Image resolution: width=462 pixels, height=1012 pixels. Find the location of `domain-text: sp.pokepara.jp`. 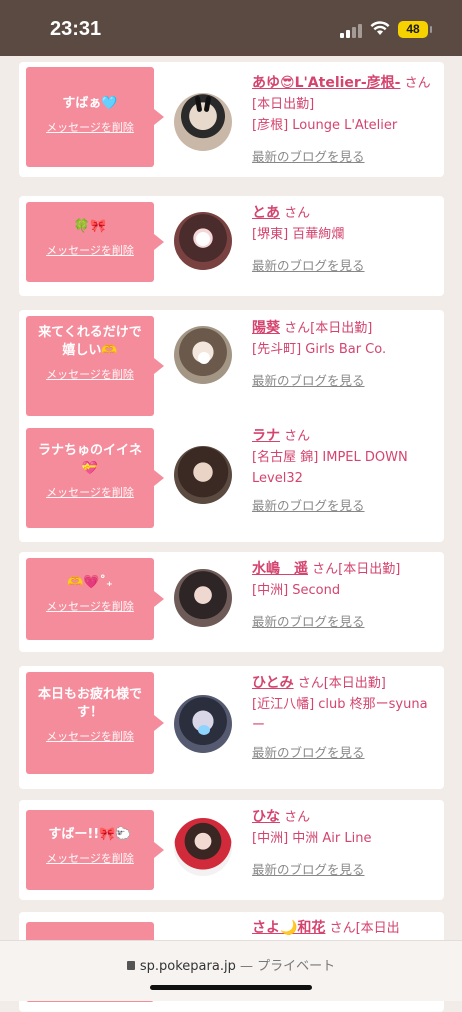

domain-text: sp.pokepara.jp is located at coordinates (187, 966).